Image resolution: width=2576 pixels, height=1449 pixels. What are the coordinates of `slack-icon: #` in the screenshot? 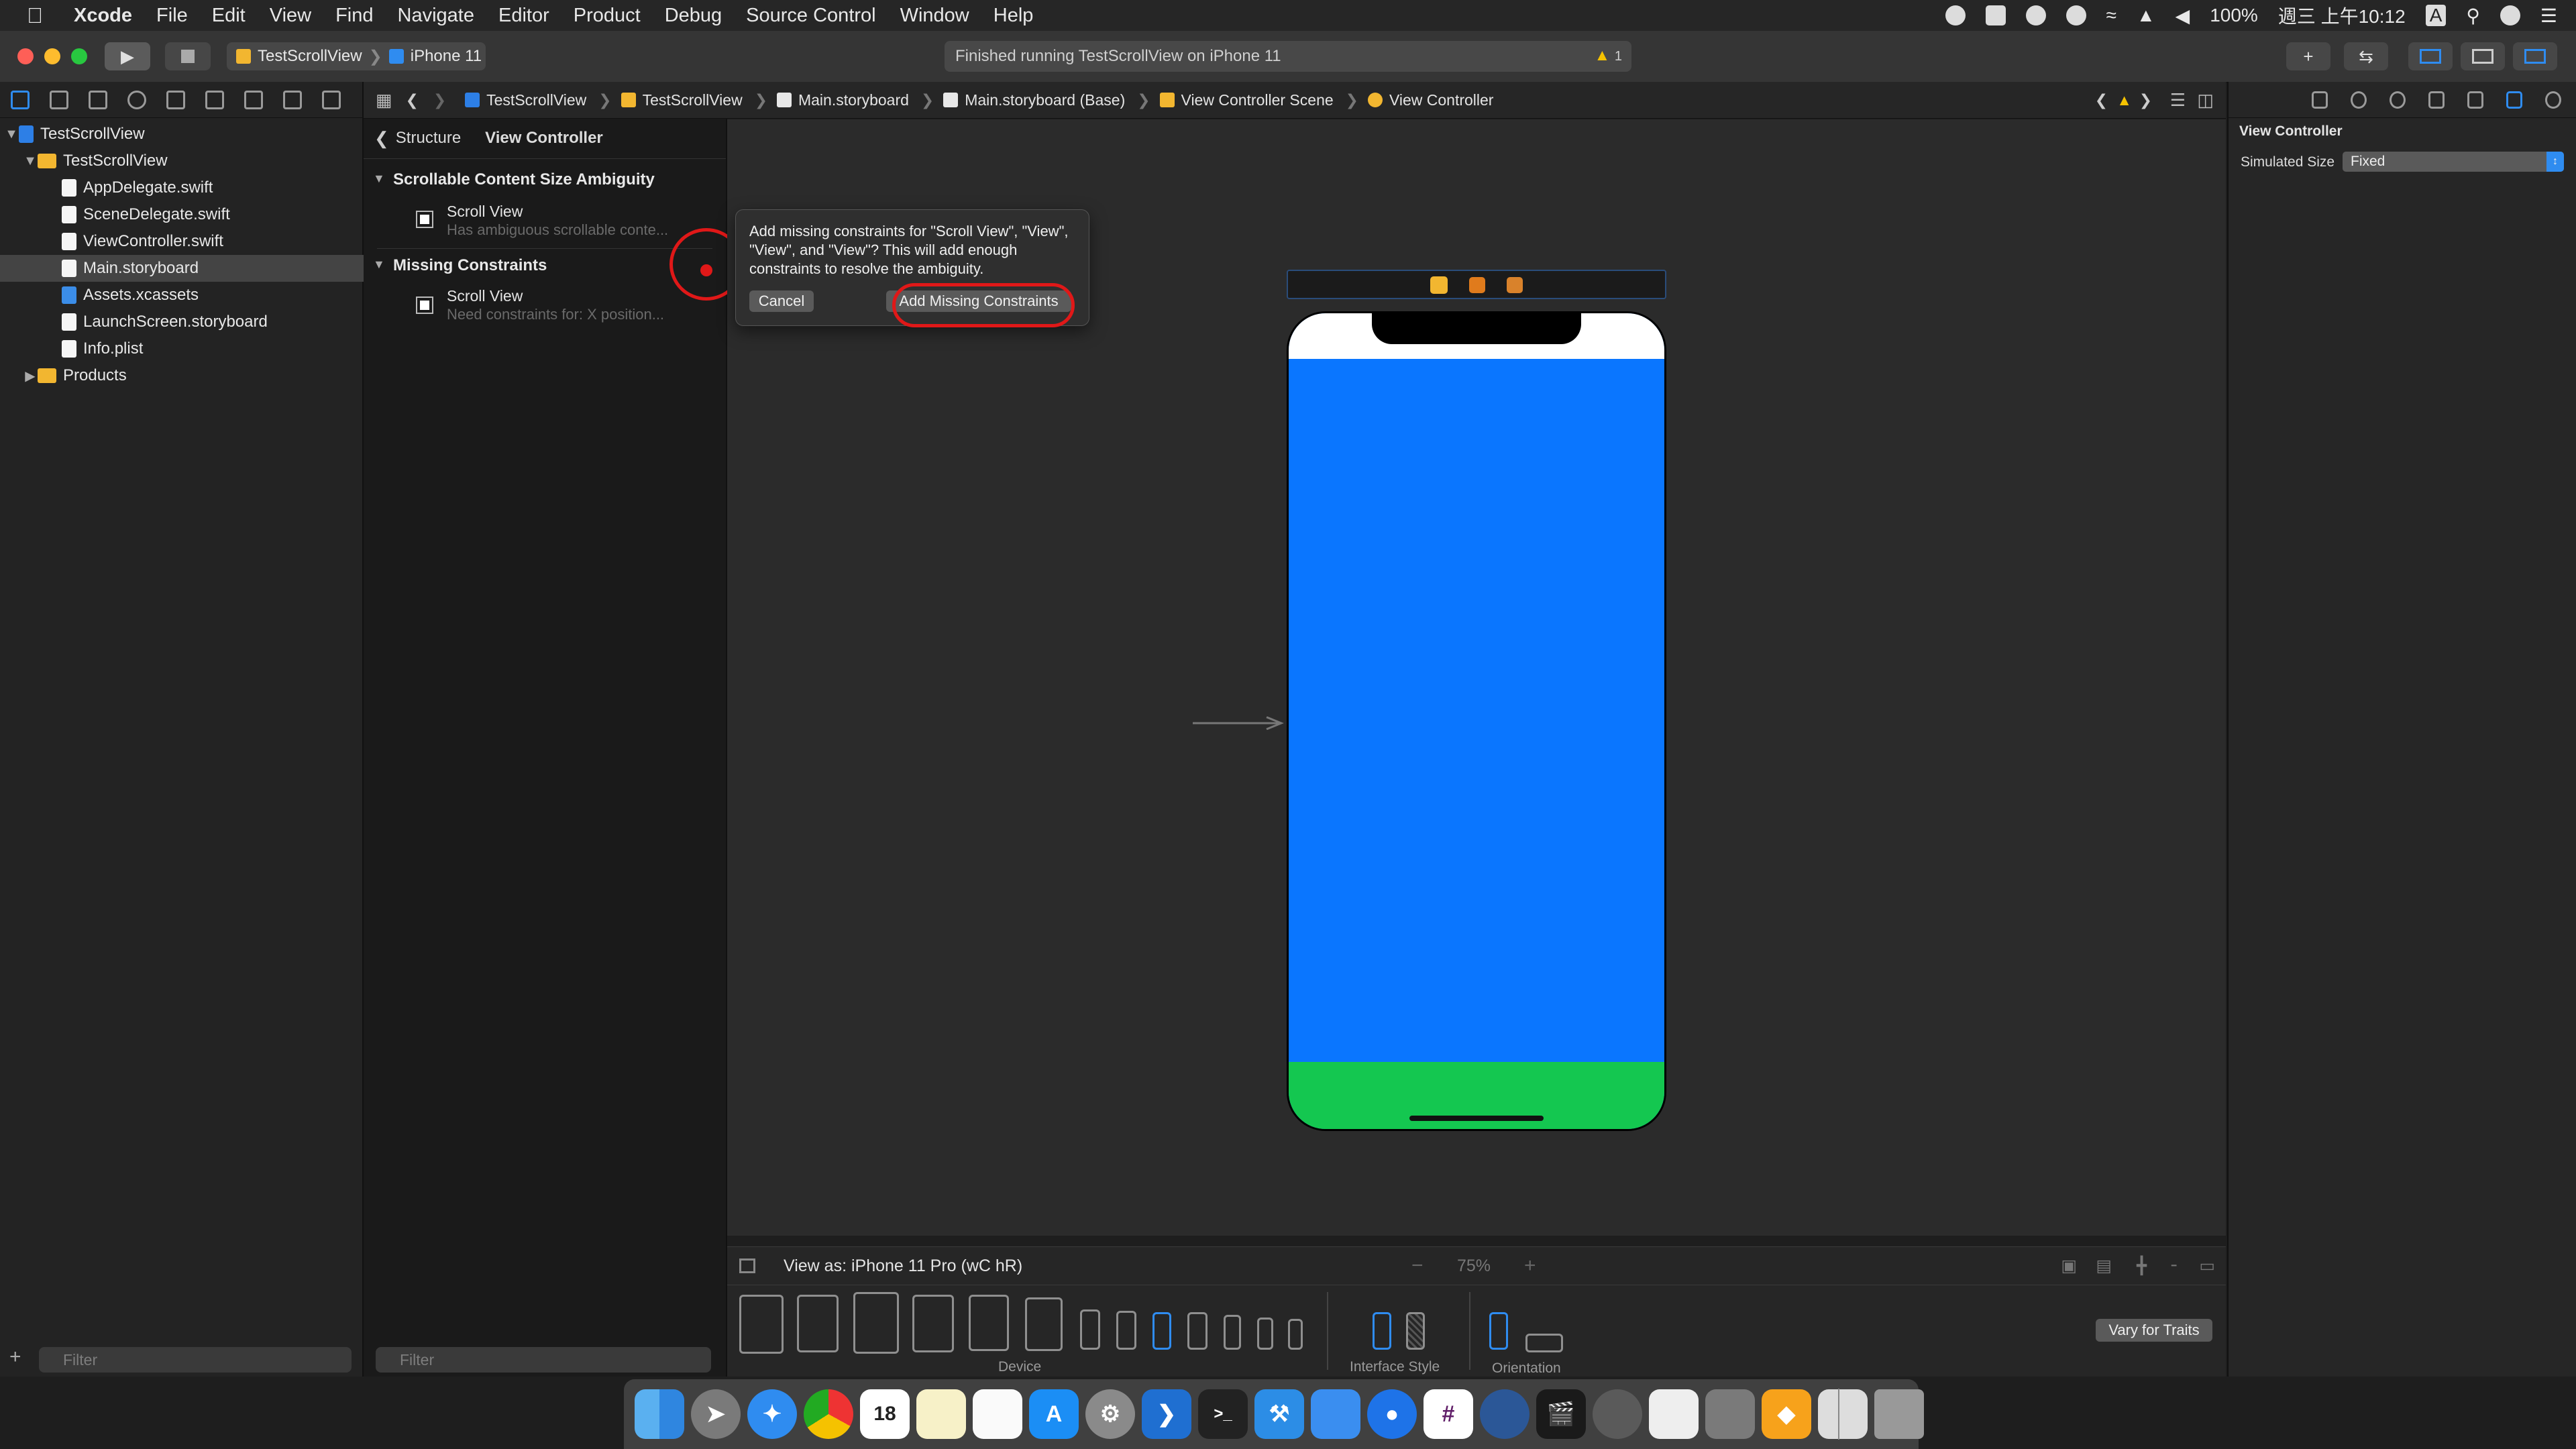 It's located at (1448, 1414).